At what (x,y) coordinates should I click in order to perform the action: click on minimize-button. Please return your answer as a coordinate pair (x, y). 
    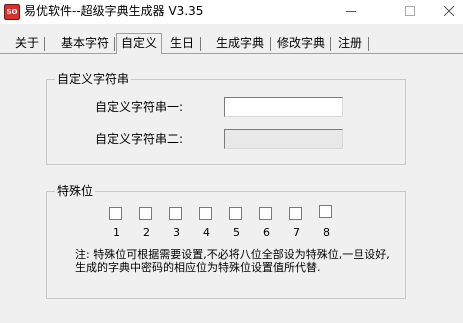
    Looking at the image, I should click on (352, 11).